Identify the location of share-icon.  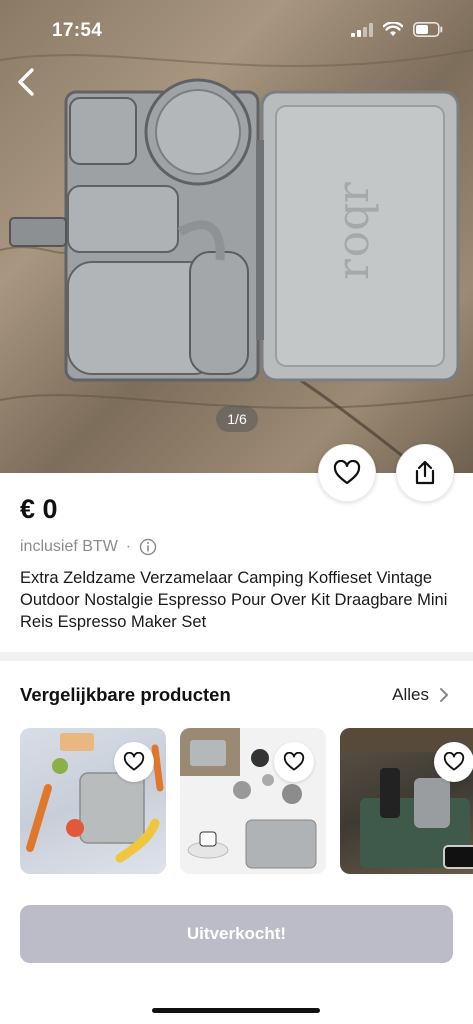
(425, 472).